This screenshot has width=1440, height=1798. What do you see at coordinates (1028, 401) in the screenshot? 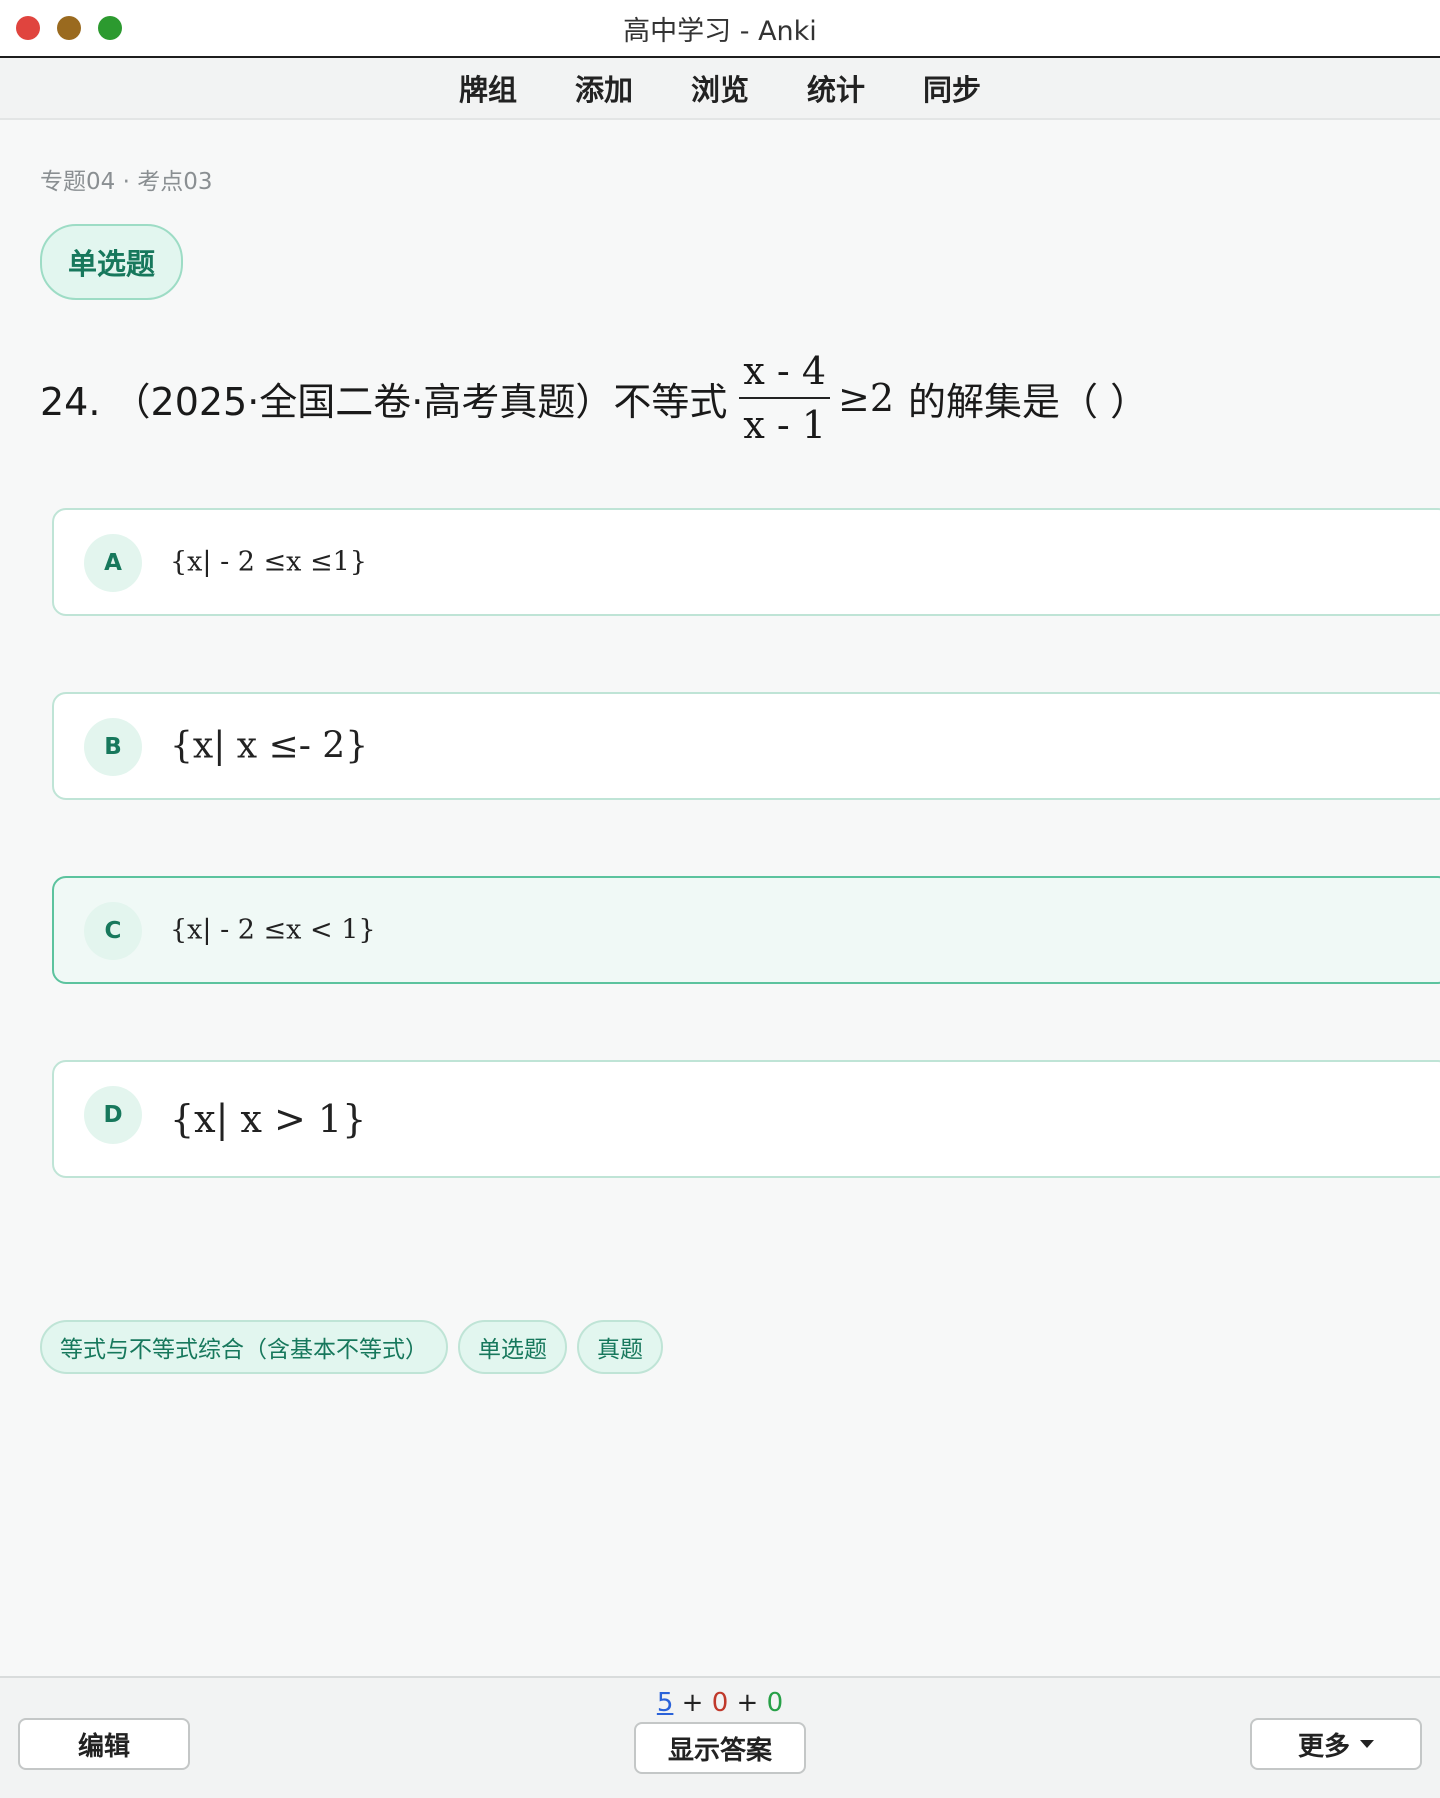
I see `question-suffix: 的解集是（ ）` at bounding box center [1028, 401].